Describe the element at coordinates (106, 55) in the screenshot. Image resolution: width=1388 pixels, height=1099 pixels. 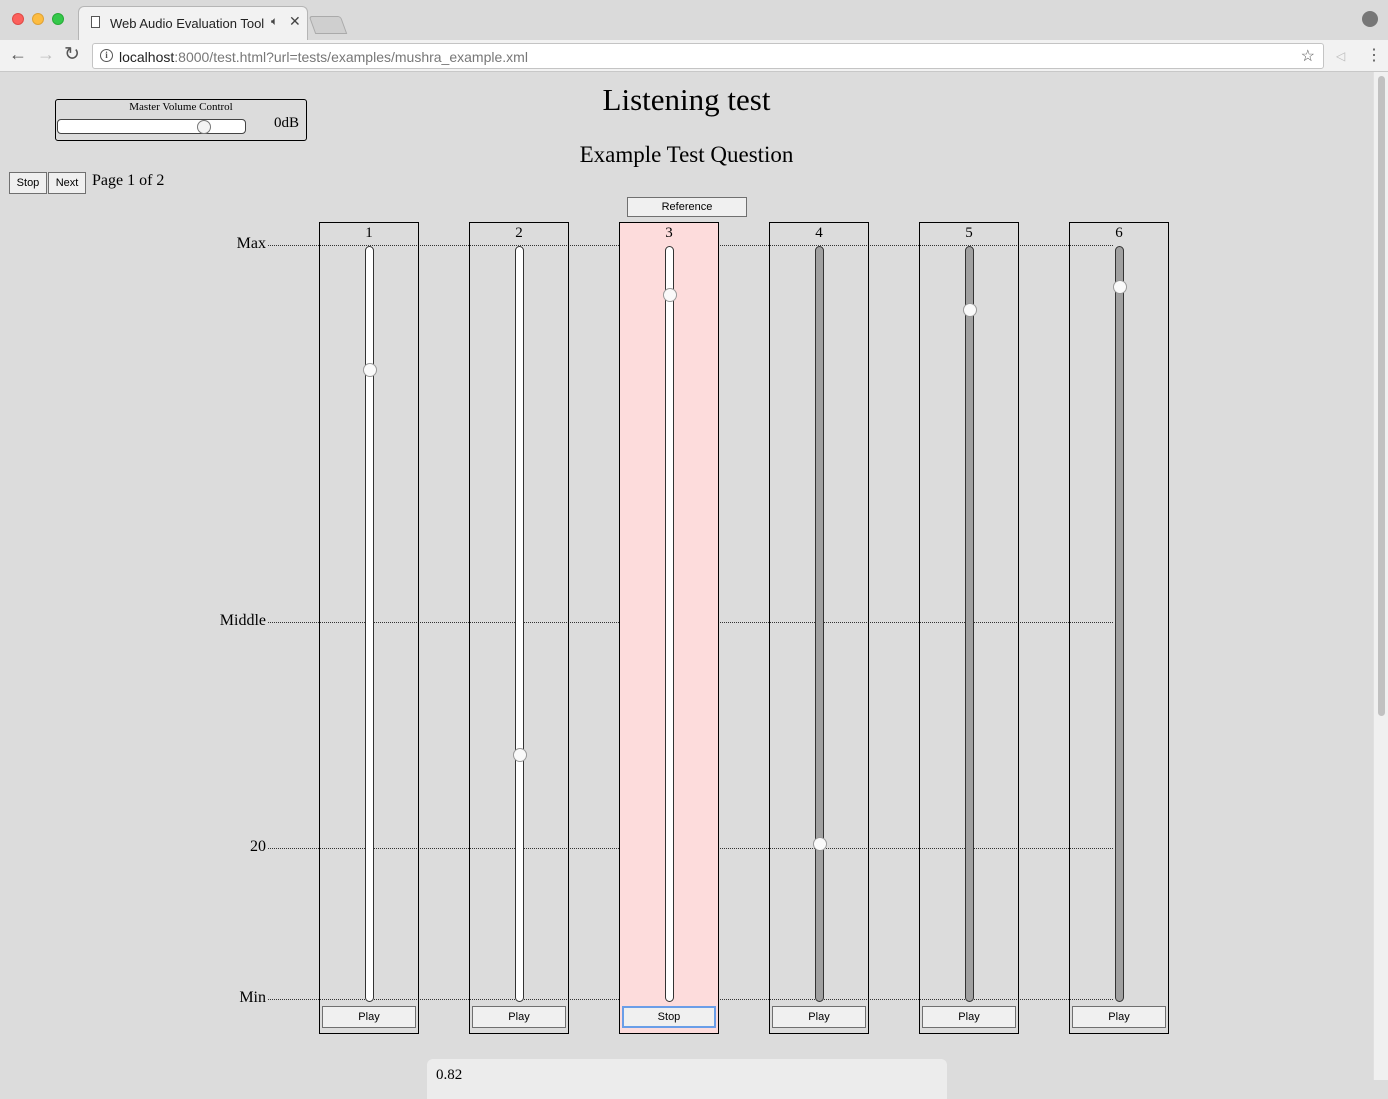
I see `info-icon: i` at that location.